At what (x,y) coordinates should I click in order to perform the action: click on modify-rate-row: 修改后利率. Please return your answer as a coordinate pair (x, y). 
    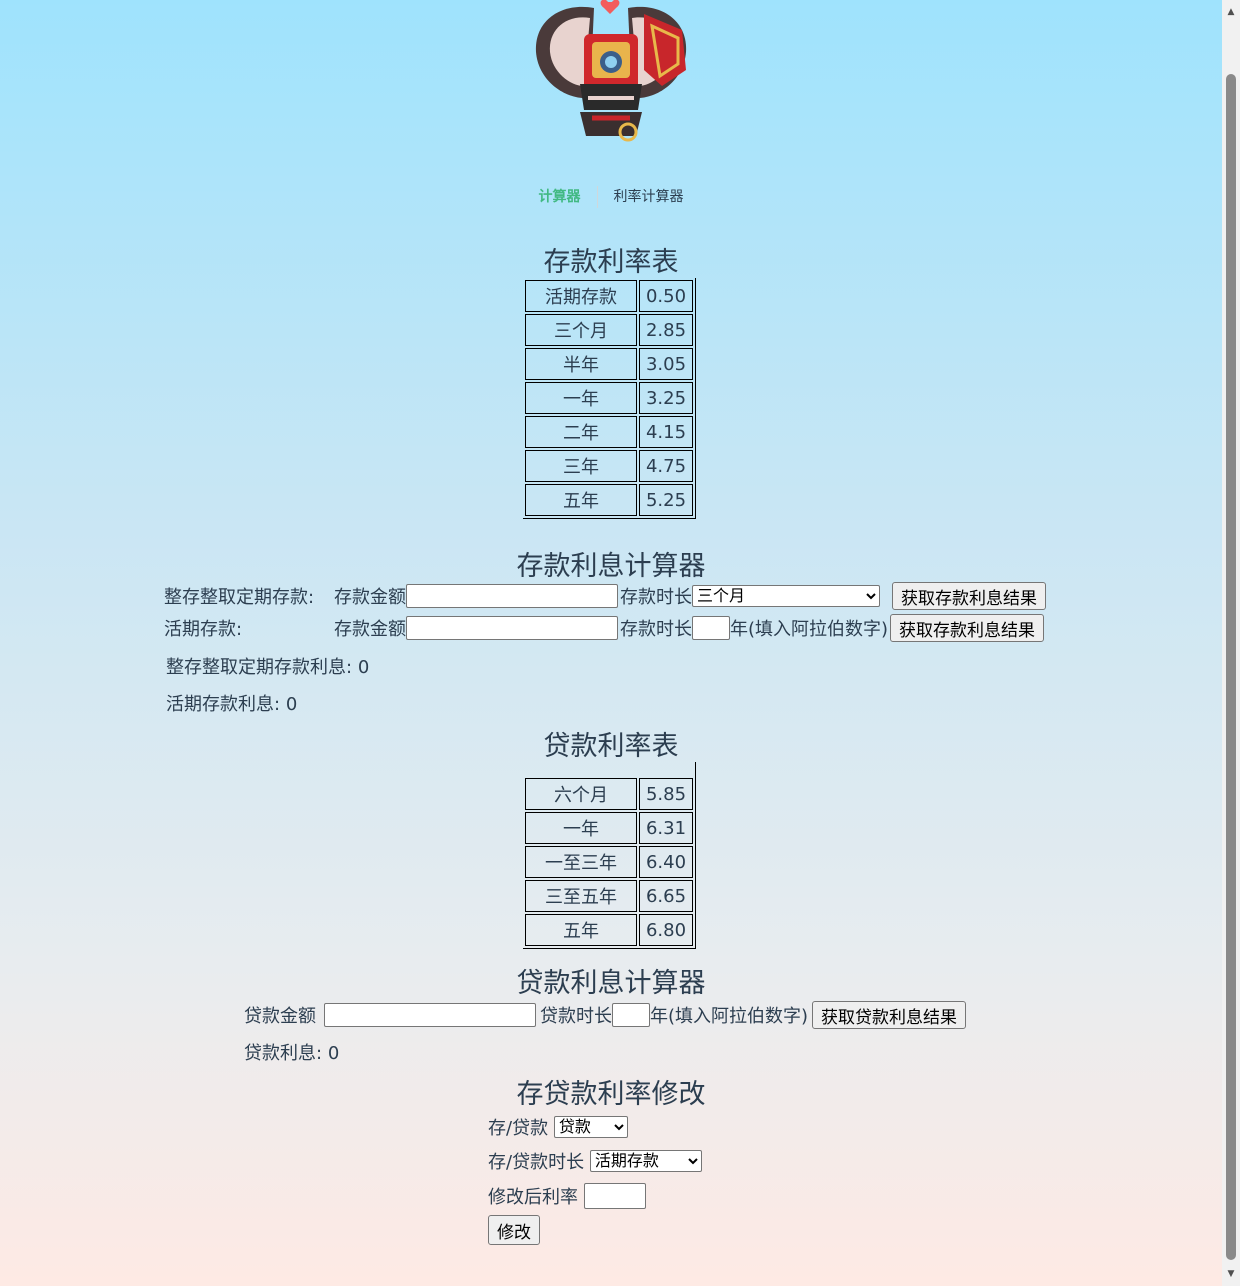
    Looking at the image, I should click on (567, 1196).